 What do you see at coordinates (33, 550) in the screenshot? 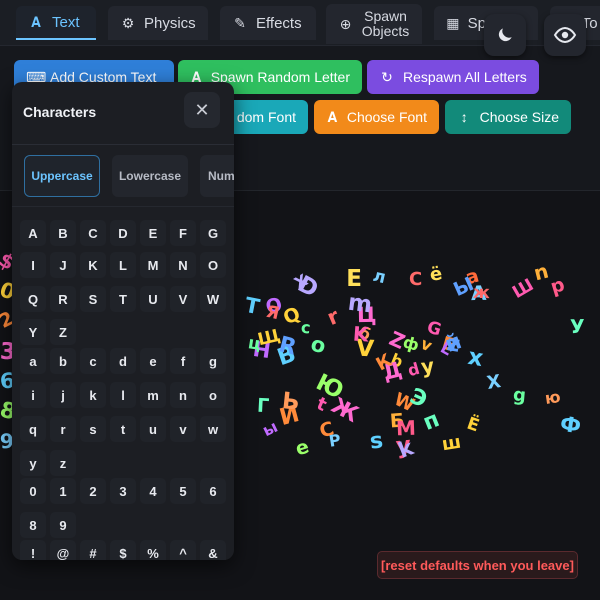
I see `character-key: !` at bounding box center [33, 550].